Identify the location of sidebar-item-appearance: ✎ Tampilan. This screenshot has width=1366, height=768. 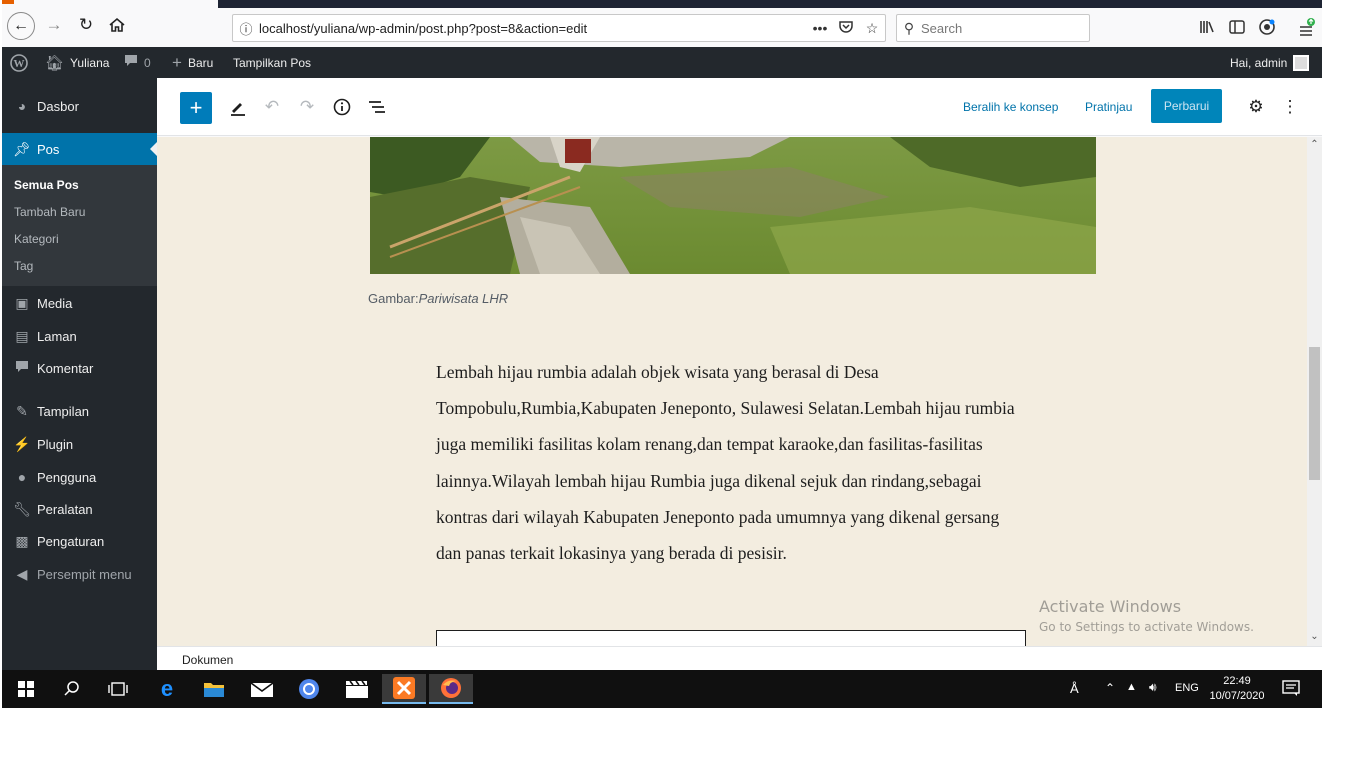
(79, 411).